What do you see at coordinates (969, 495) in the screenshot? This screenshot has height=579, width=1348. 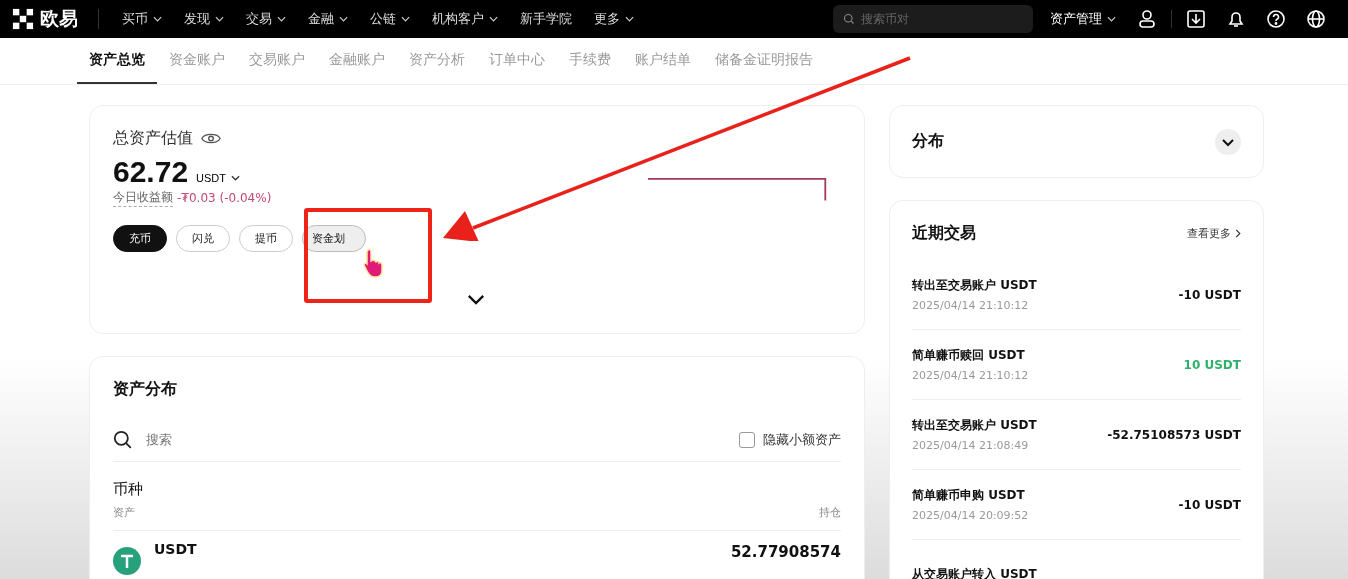 I see `transaction-title: 简单赚币申购 USDT` at bounding box center [969, 495].